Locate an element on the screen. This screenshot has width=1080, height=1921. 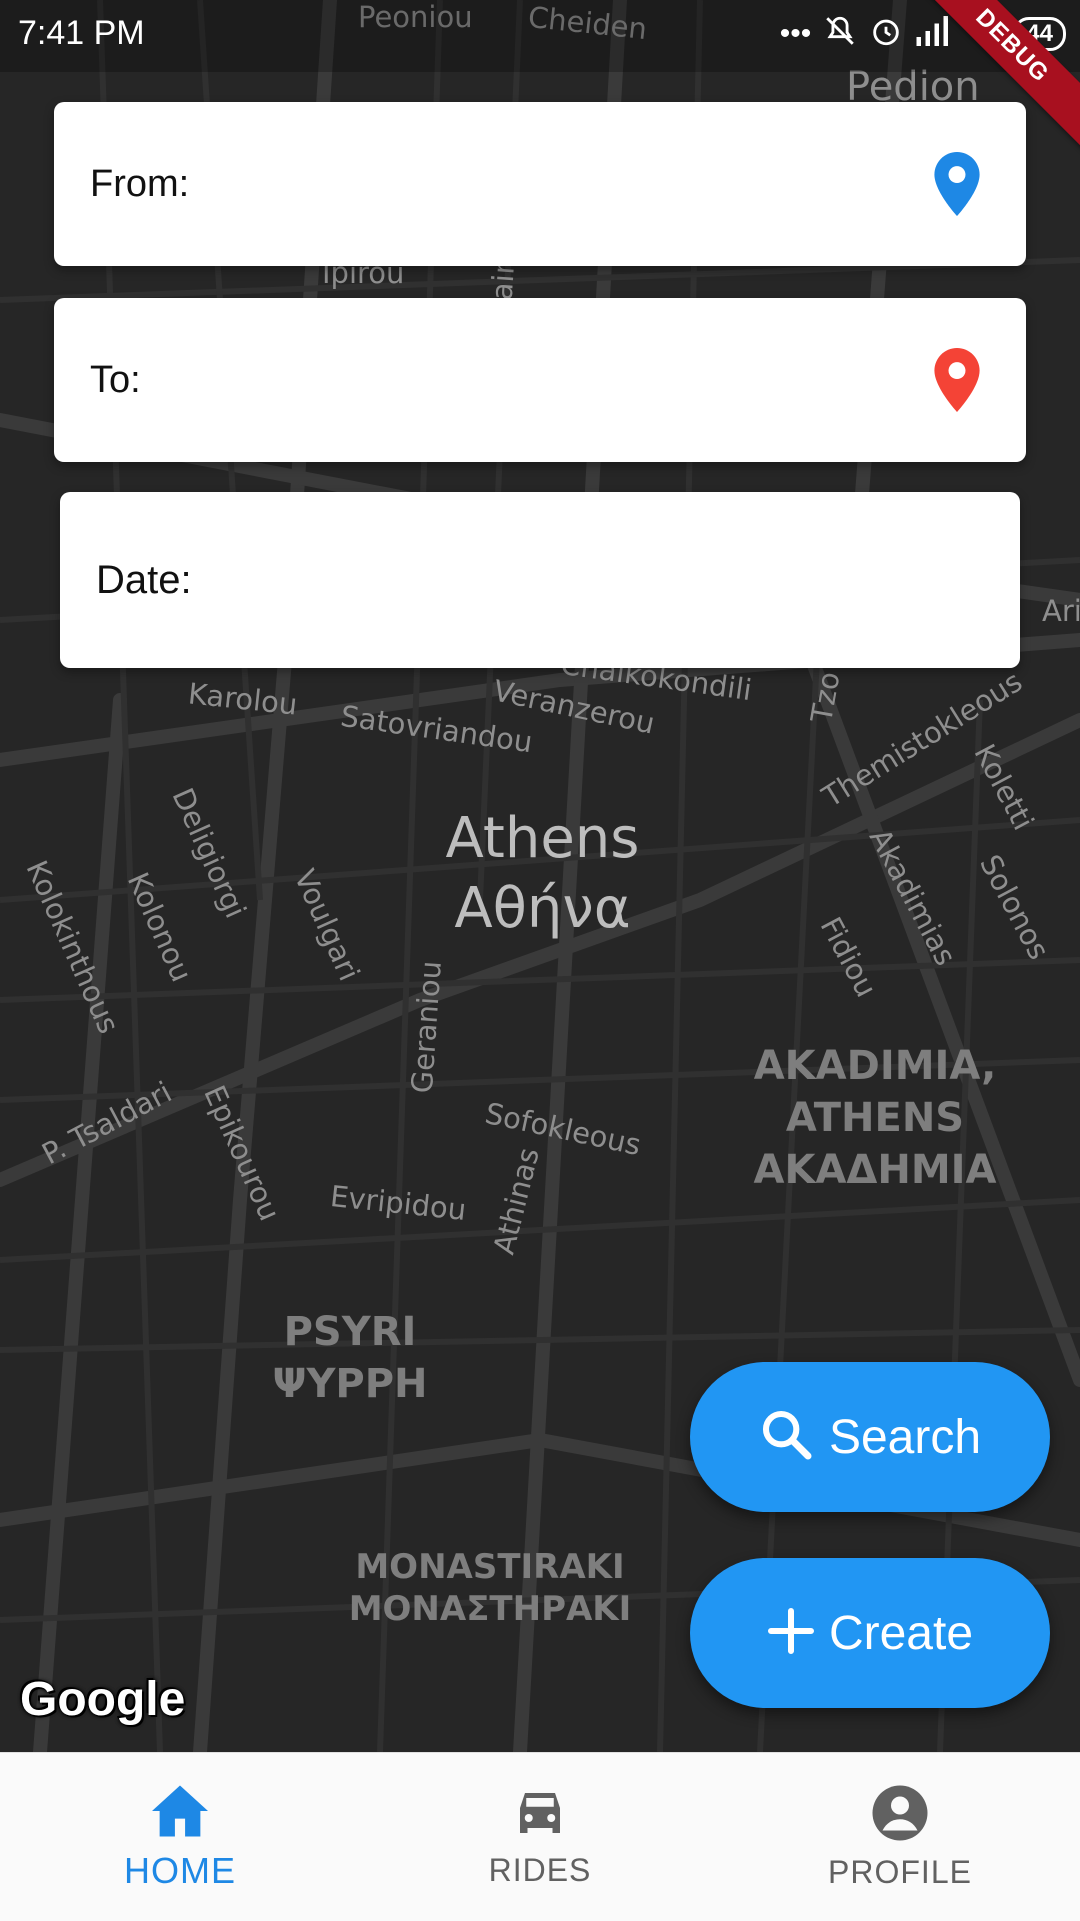
nav-item-profile: PROFILE is located at coordinates (900, 1837).